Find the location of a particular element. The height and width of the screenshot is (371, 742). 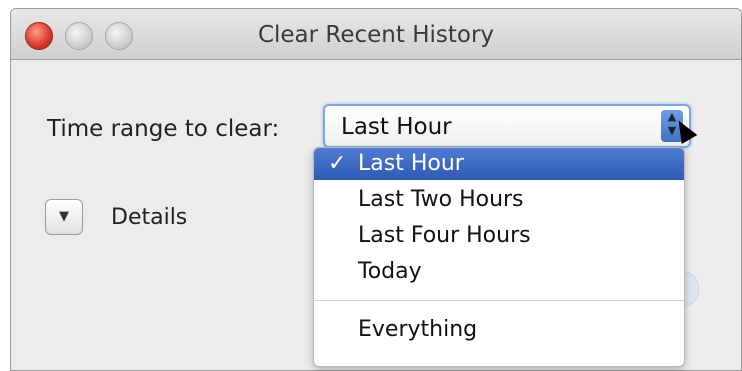

menu-item-last-four-hours: Last Four Hours is located at coordinates (499, 236).